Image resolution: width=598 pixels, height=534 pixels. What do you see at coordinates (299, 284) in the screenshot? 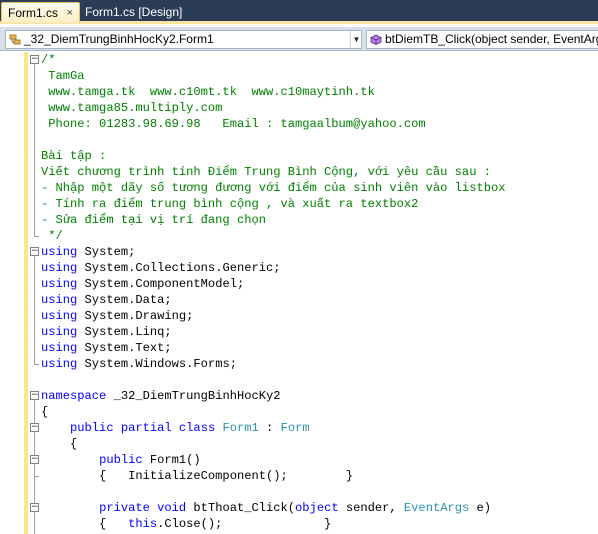
I see `code-line: using System.ComponentModel;` at bounding box center [299, 284].